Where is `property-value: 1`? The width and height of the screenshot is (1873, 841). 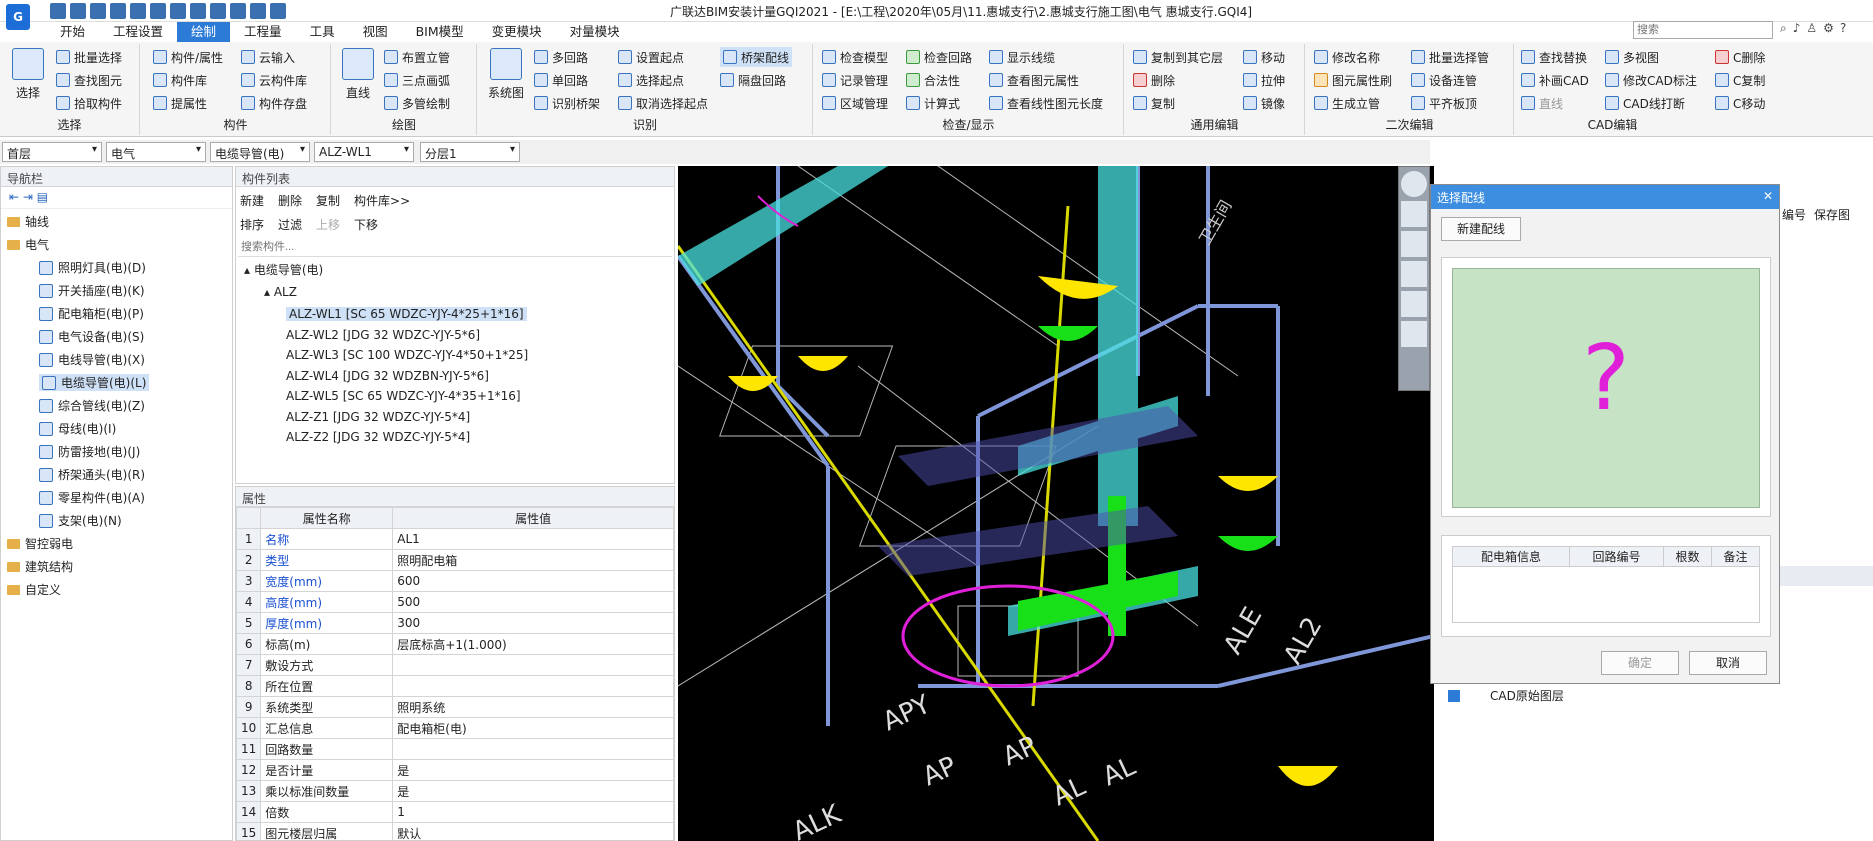 property-value: 1 is located at coordinates (533, 812).